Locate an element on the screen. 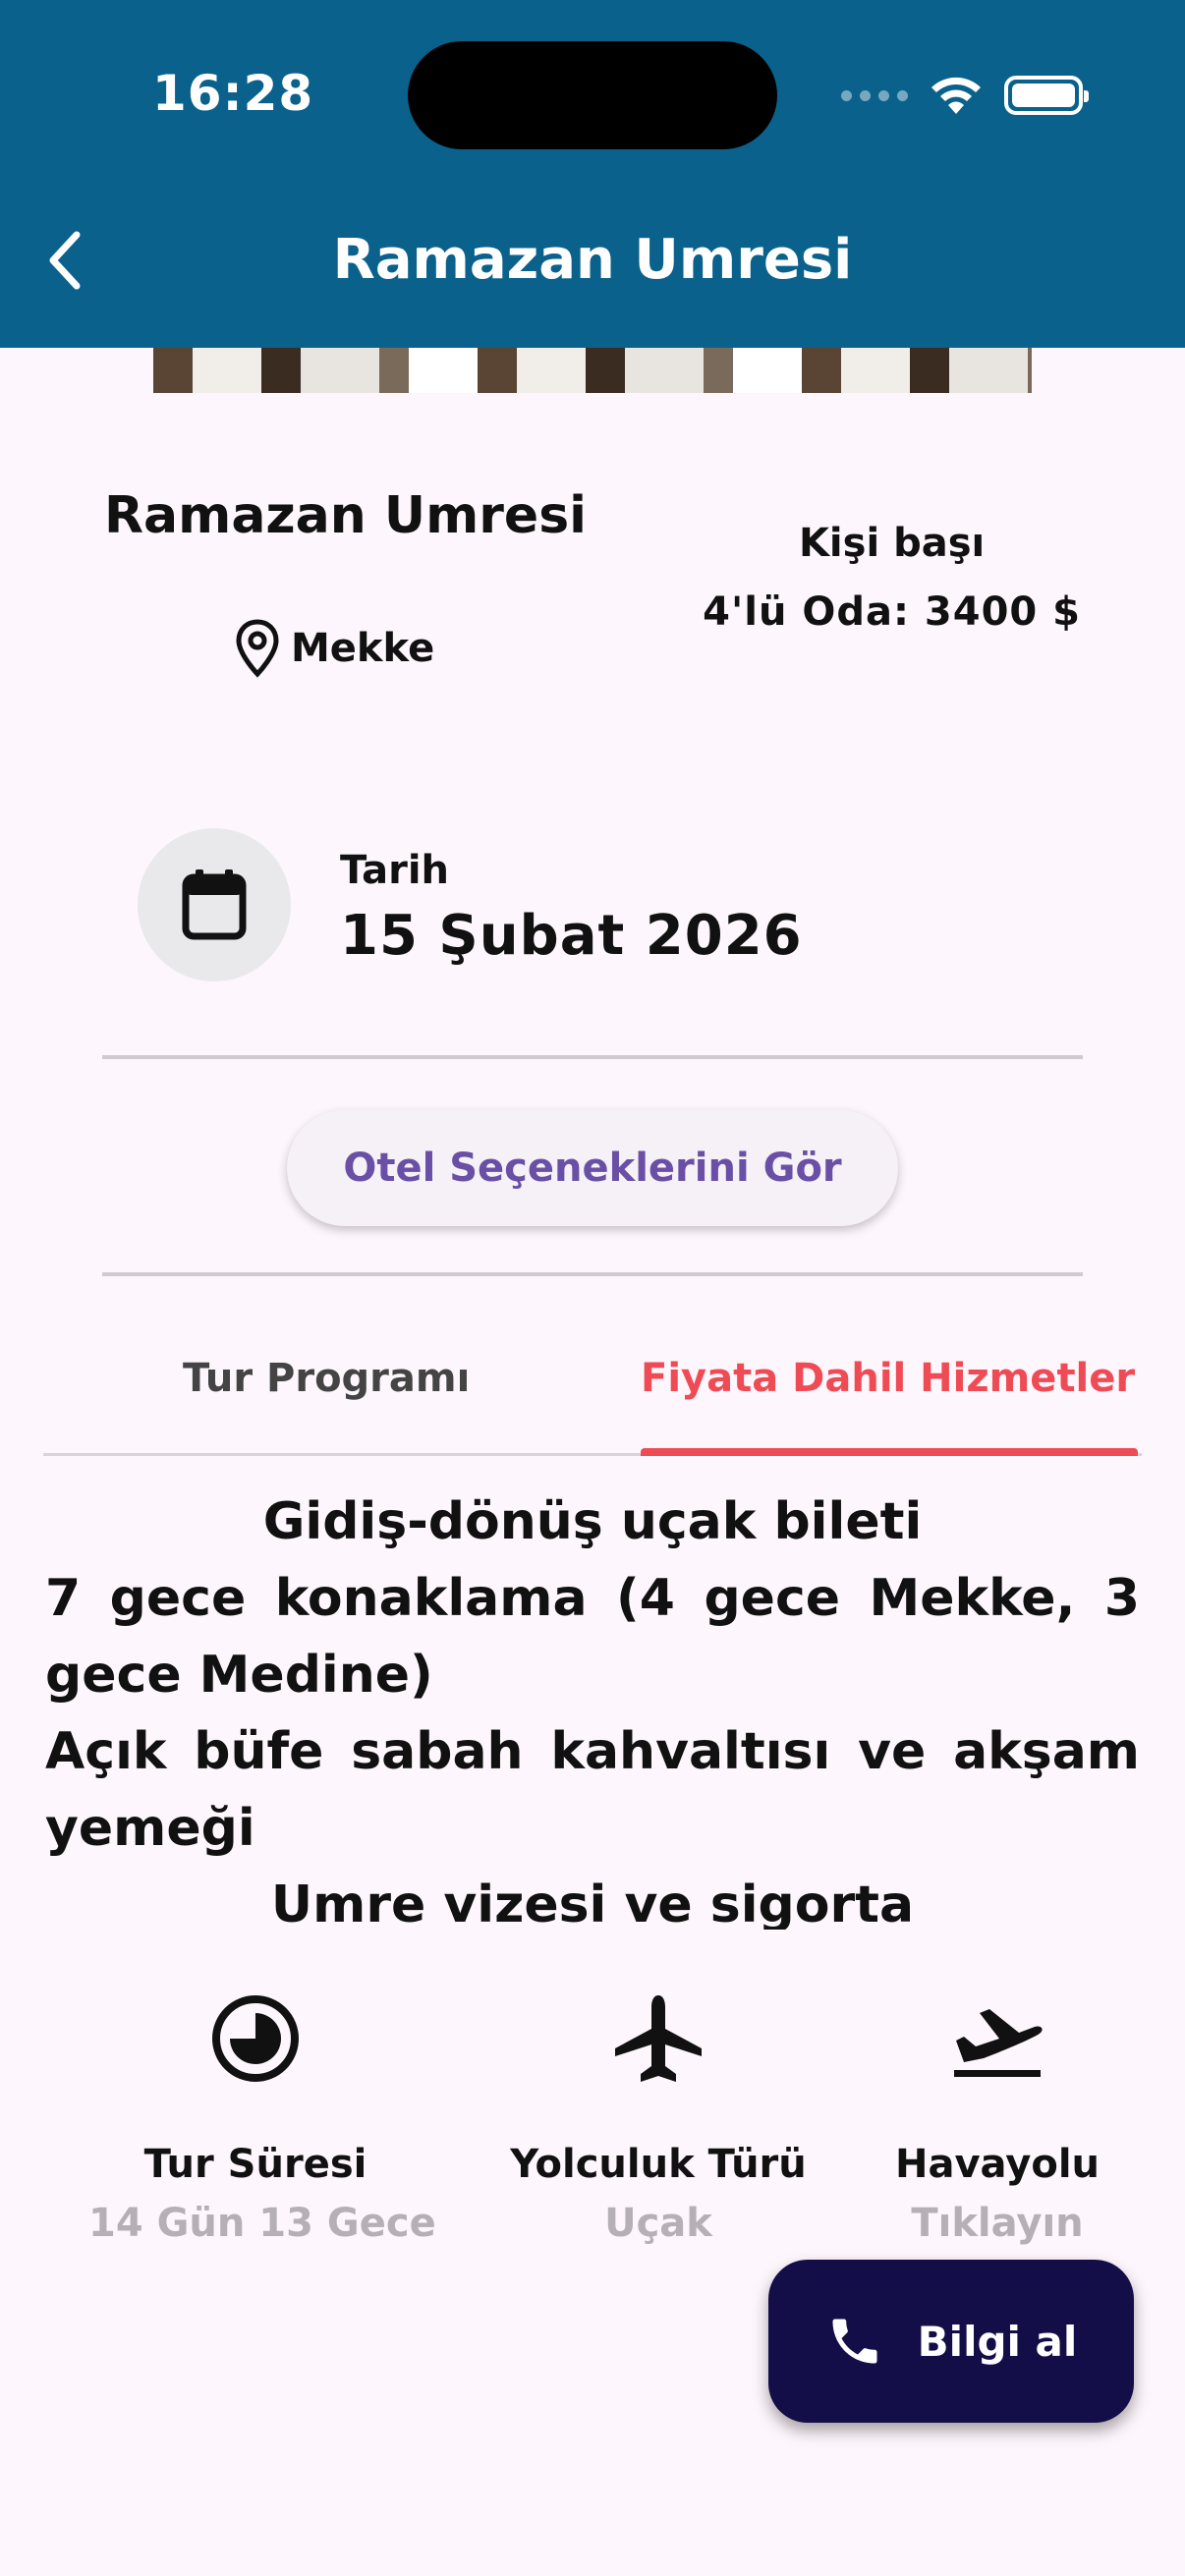  location: Mekke is located at coordinates (335, 648).